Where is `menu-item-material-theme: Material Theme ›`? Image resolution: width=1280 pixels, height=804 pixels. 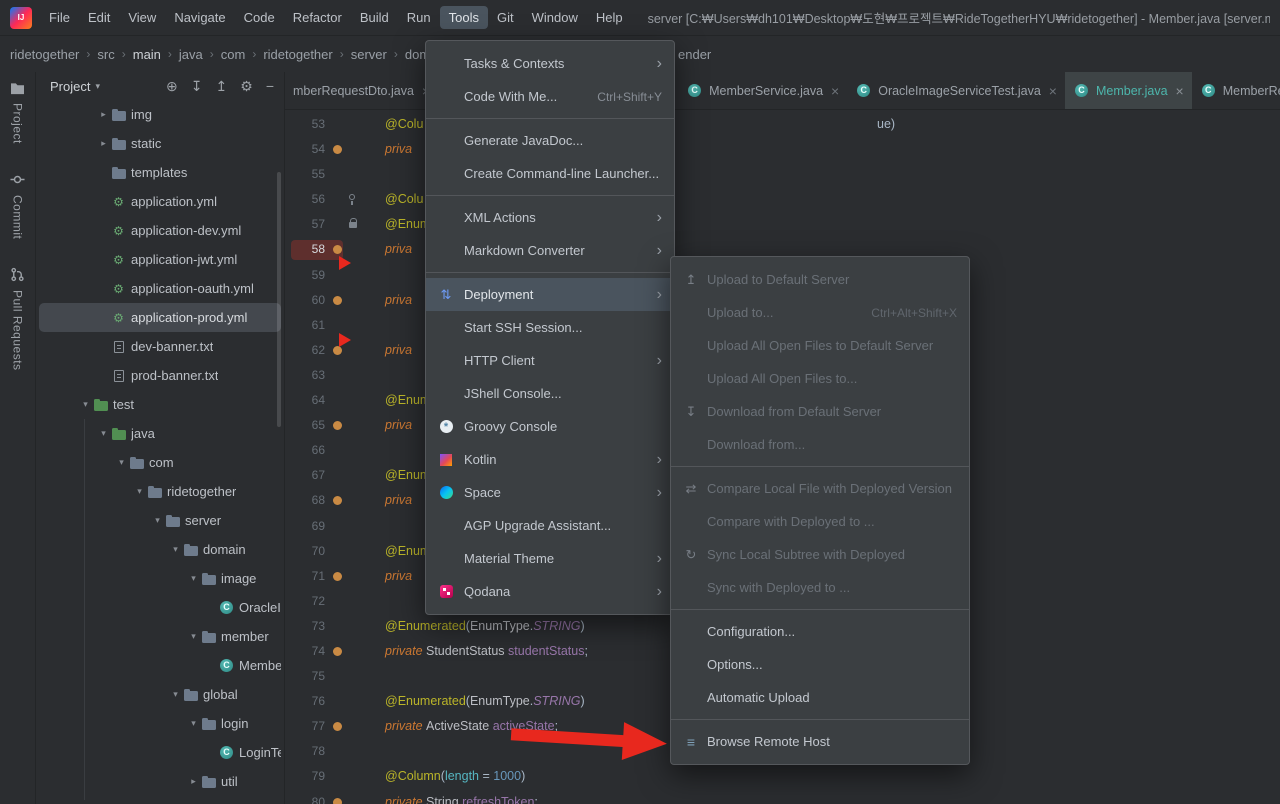
menu-item-material-theme: Material Theme › is located at coordinates (550, 558).